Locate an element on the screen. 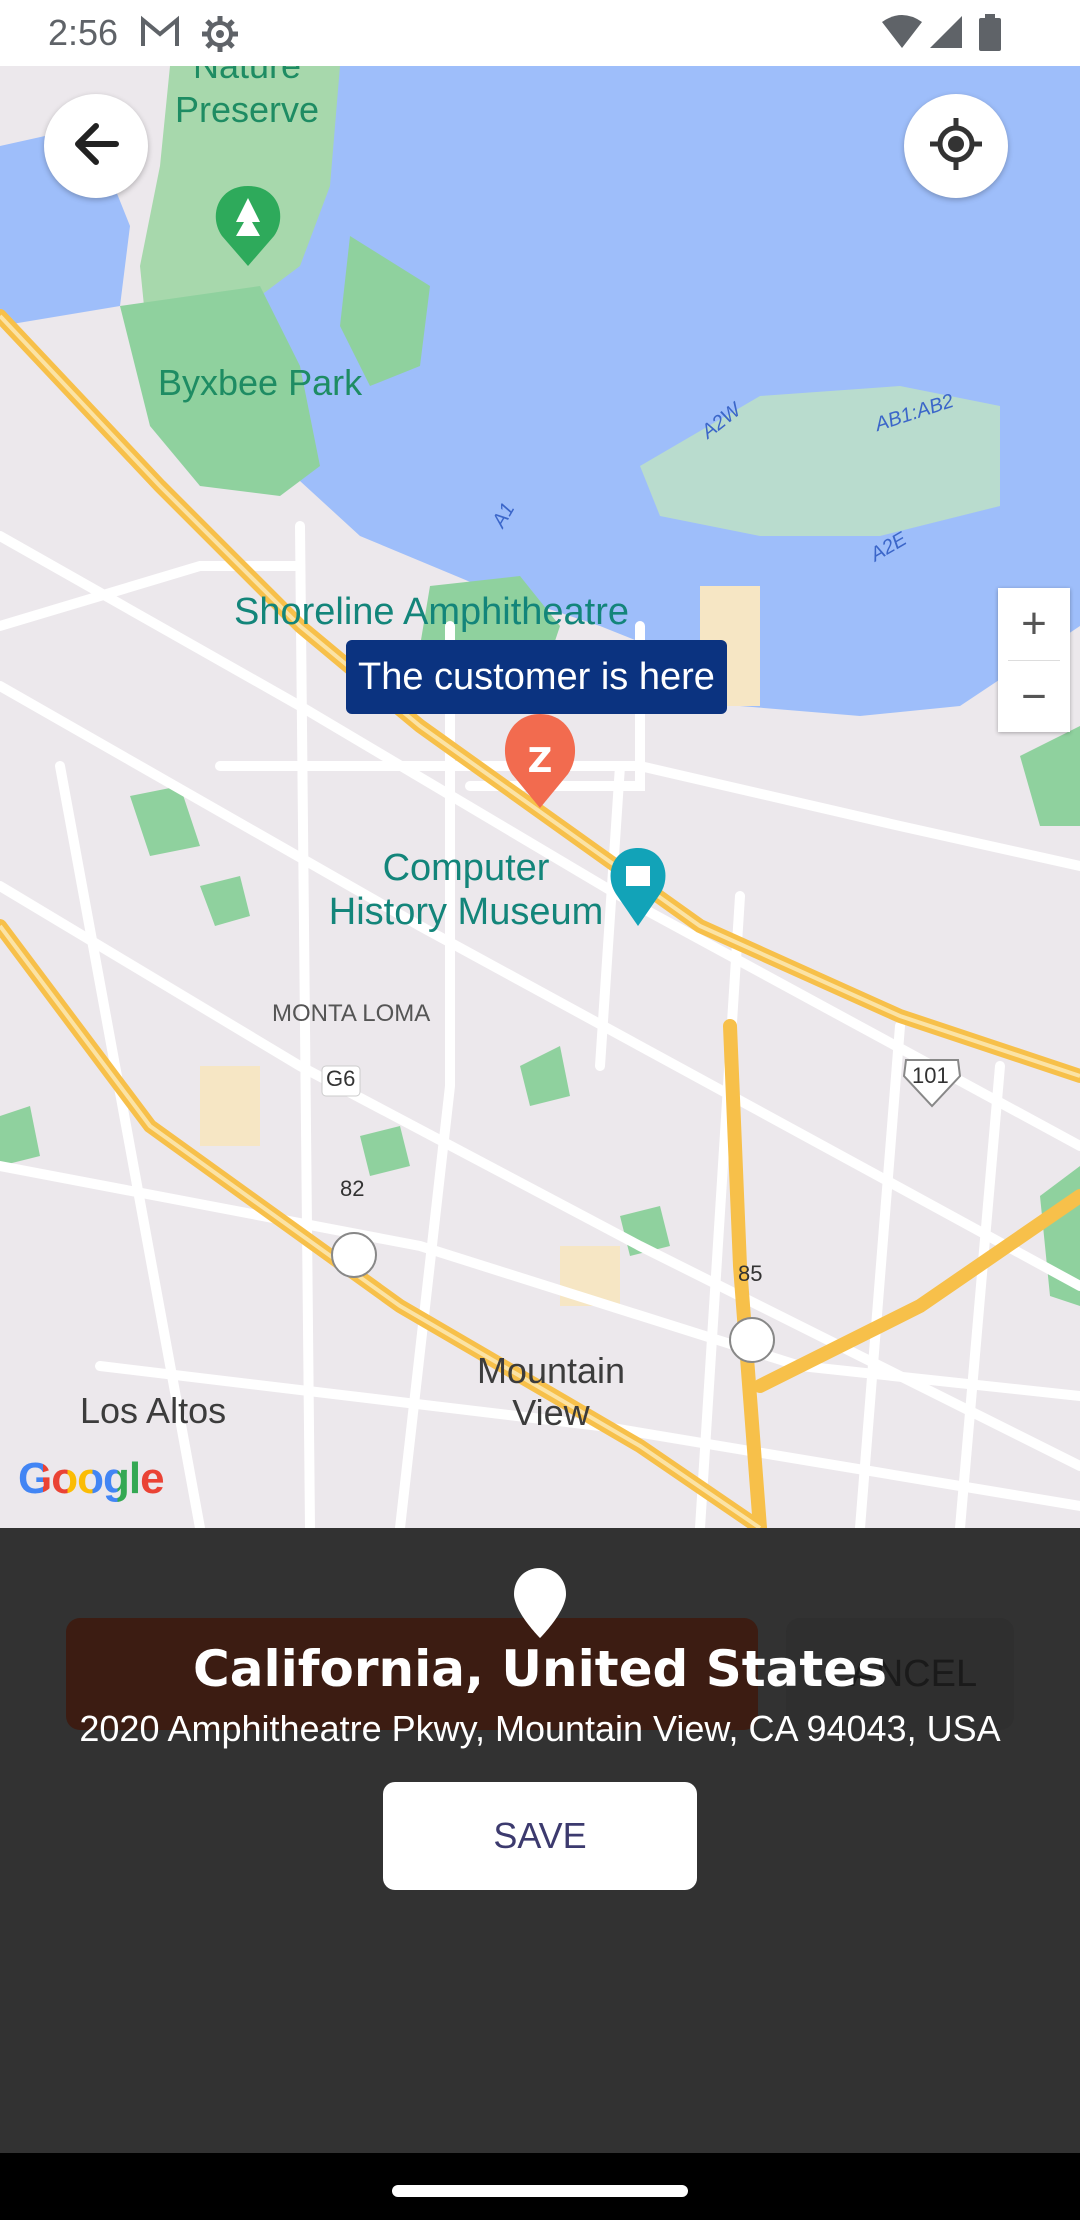 The height and width of the screenshot is (2220, 1080). google-logo: Google is located at coordinates (91, 1478).